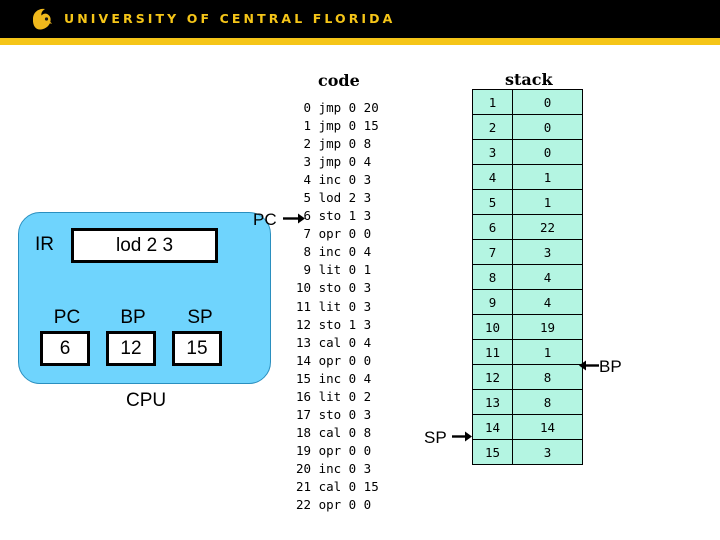  I want to click on code-level: 2, so click(352, 198).